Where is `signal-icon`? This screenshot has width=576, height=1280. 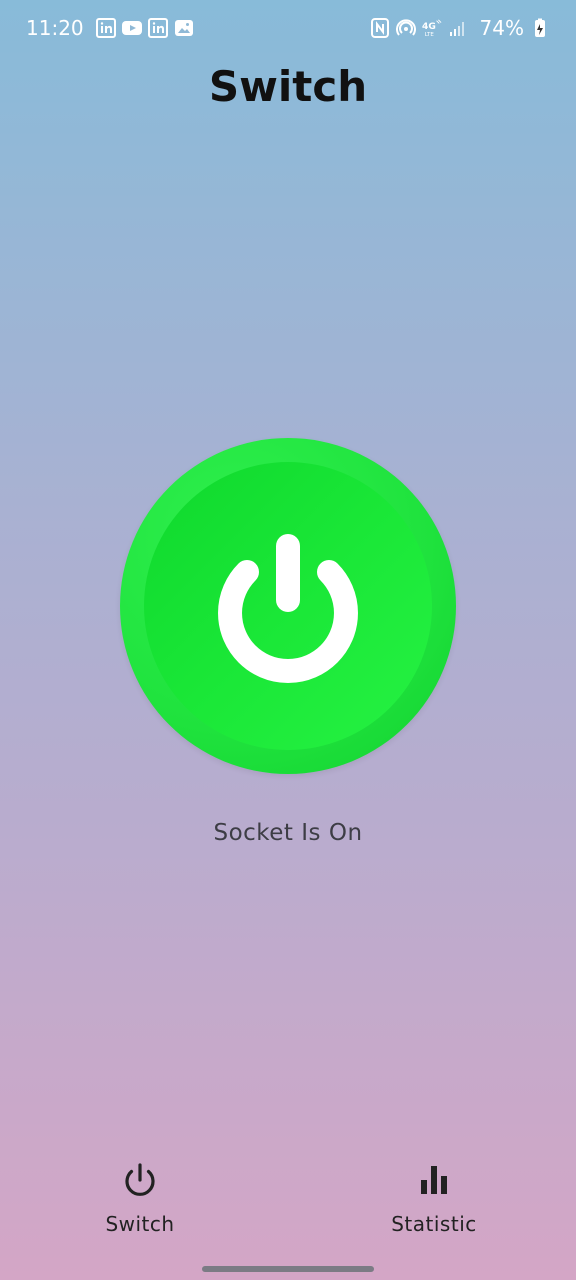
signal-icon is located at coordinates (458, 28).